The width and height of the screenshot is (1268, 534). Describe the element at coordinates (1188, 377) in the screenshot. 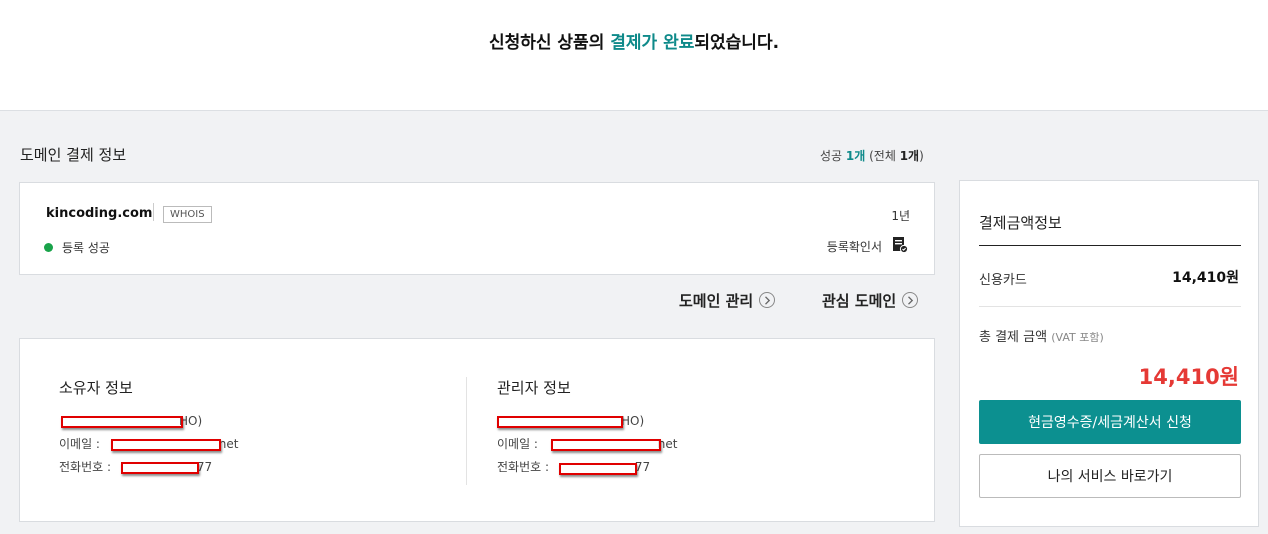

I see `total-amount: 14,410원` at that location.